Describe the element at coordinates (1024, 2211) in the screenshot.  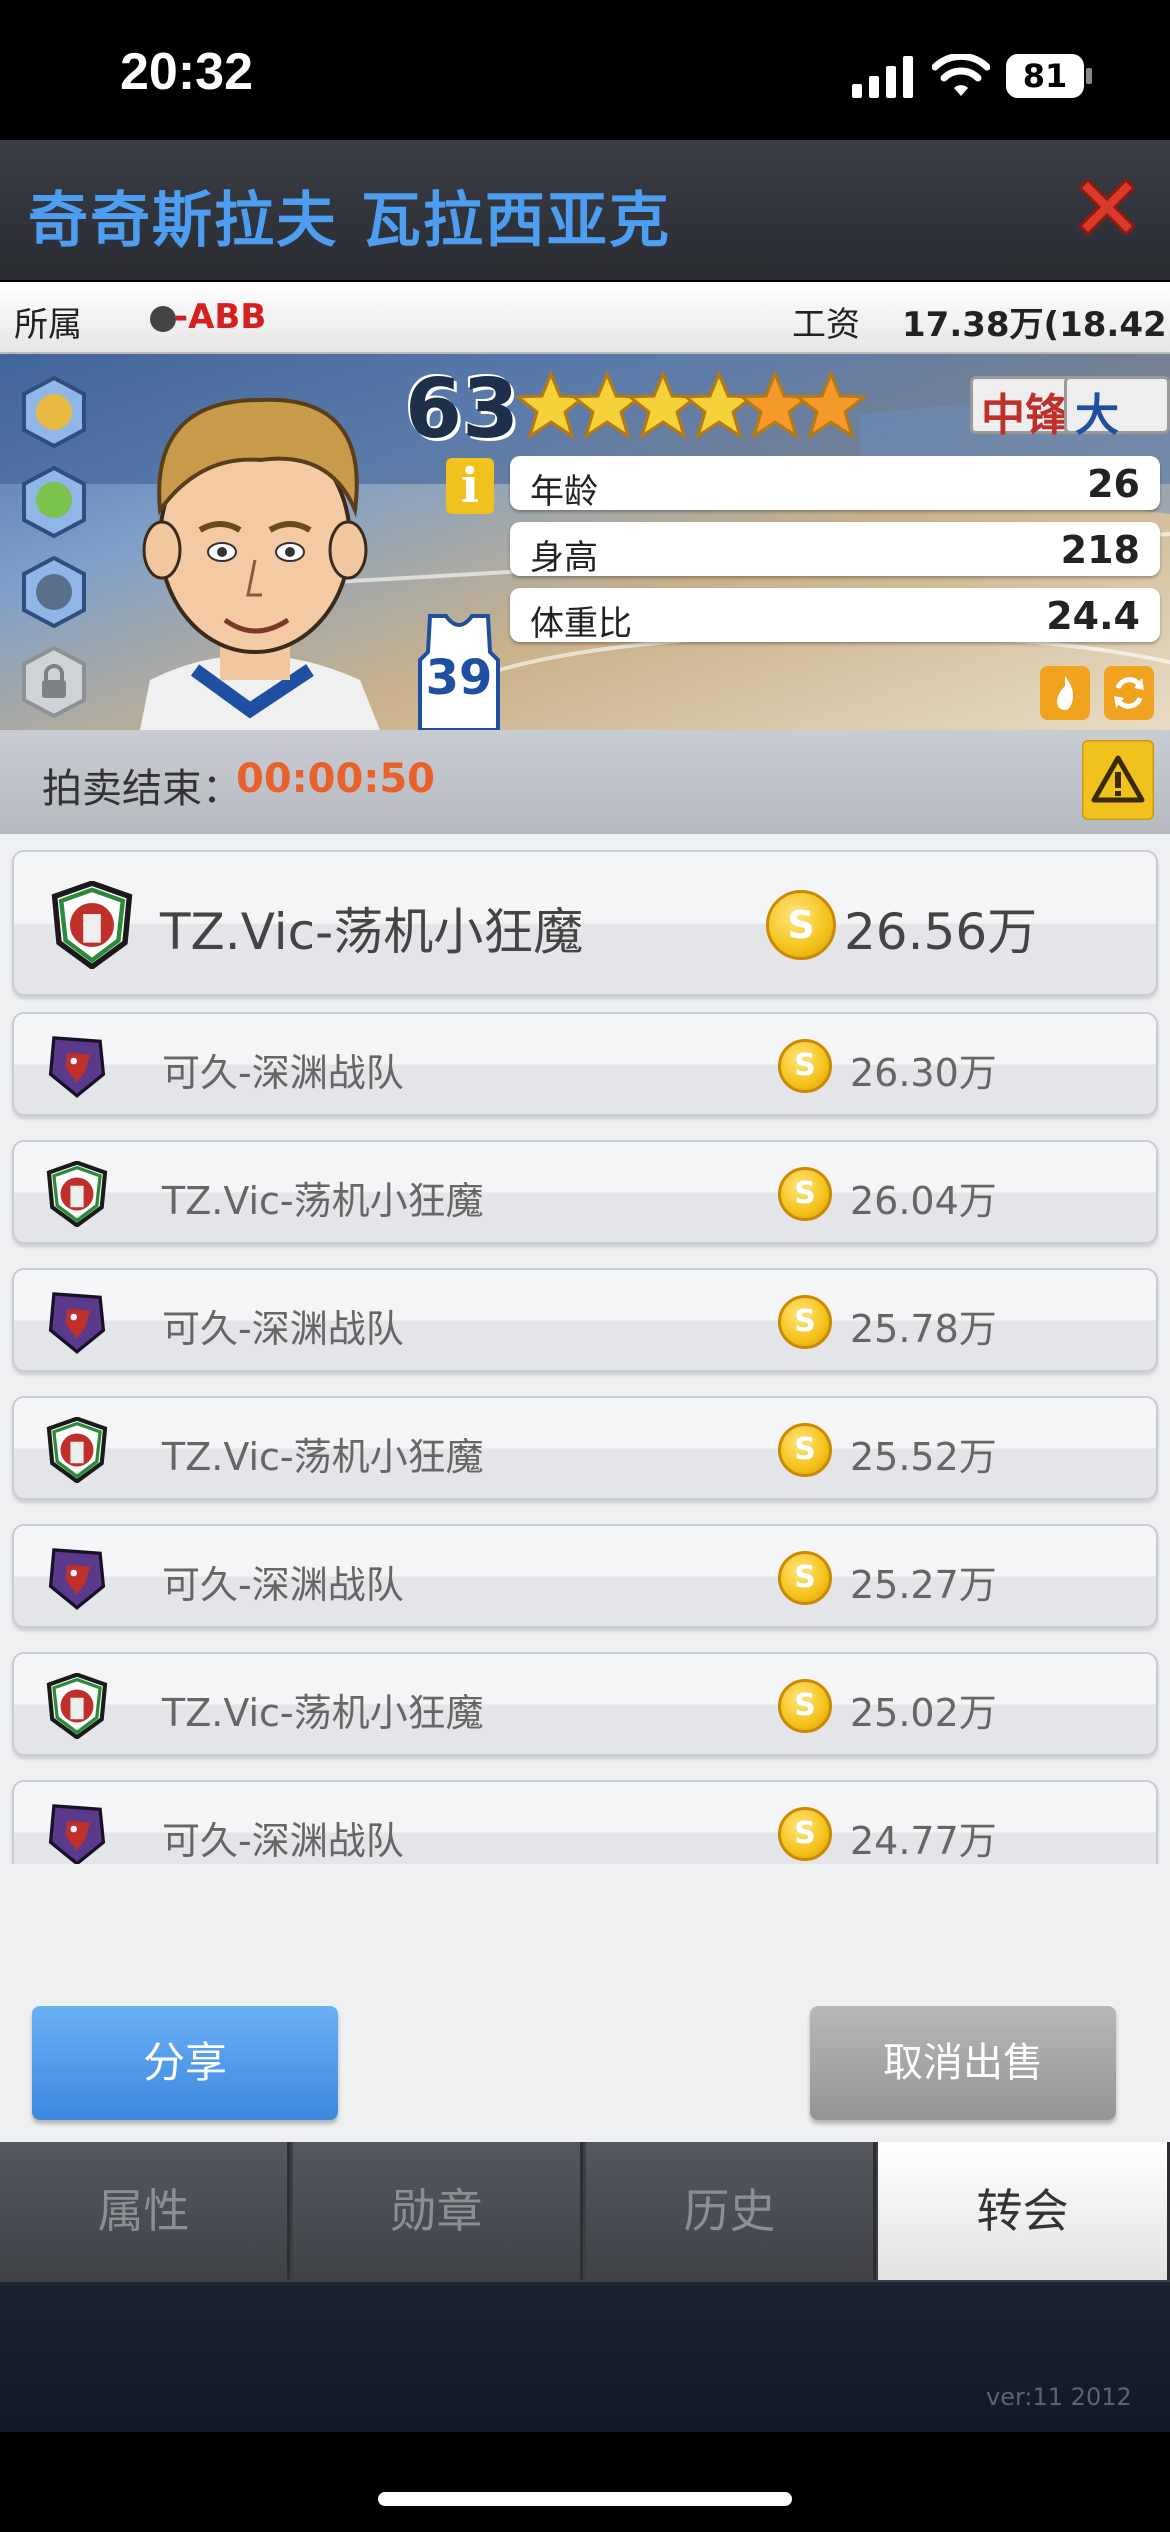
I see `tab-transfer: 转会` at that location.